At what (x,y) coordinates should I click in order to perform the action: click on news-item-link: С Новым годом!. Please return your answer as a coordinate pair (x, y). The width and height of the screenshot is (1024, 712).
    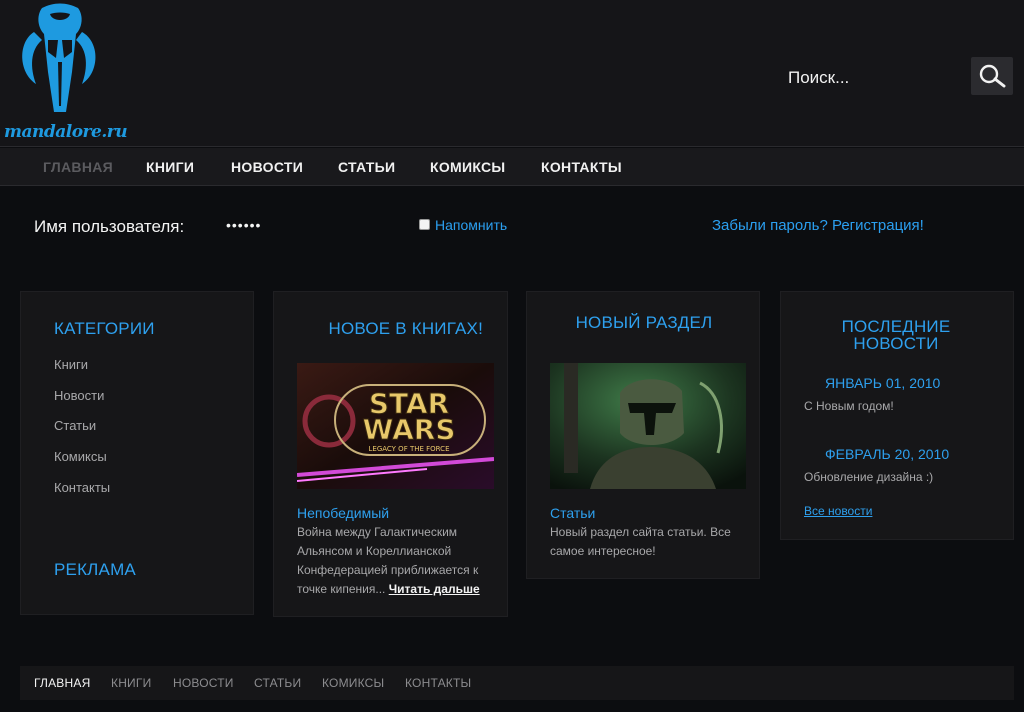
    Looking at the image, I should click on (849, 406).